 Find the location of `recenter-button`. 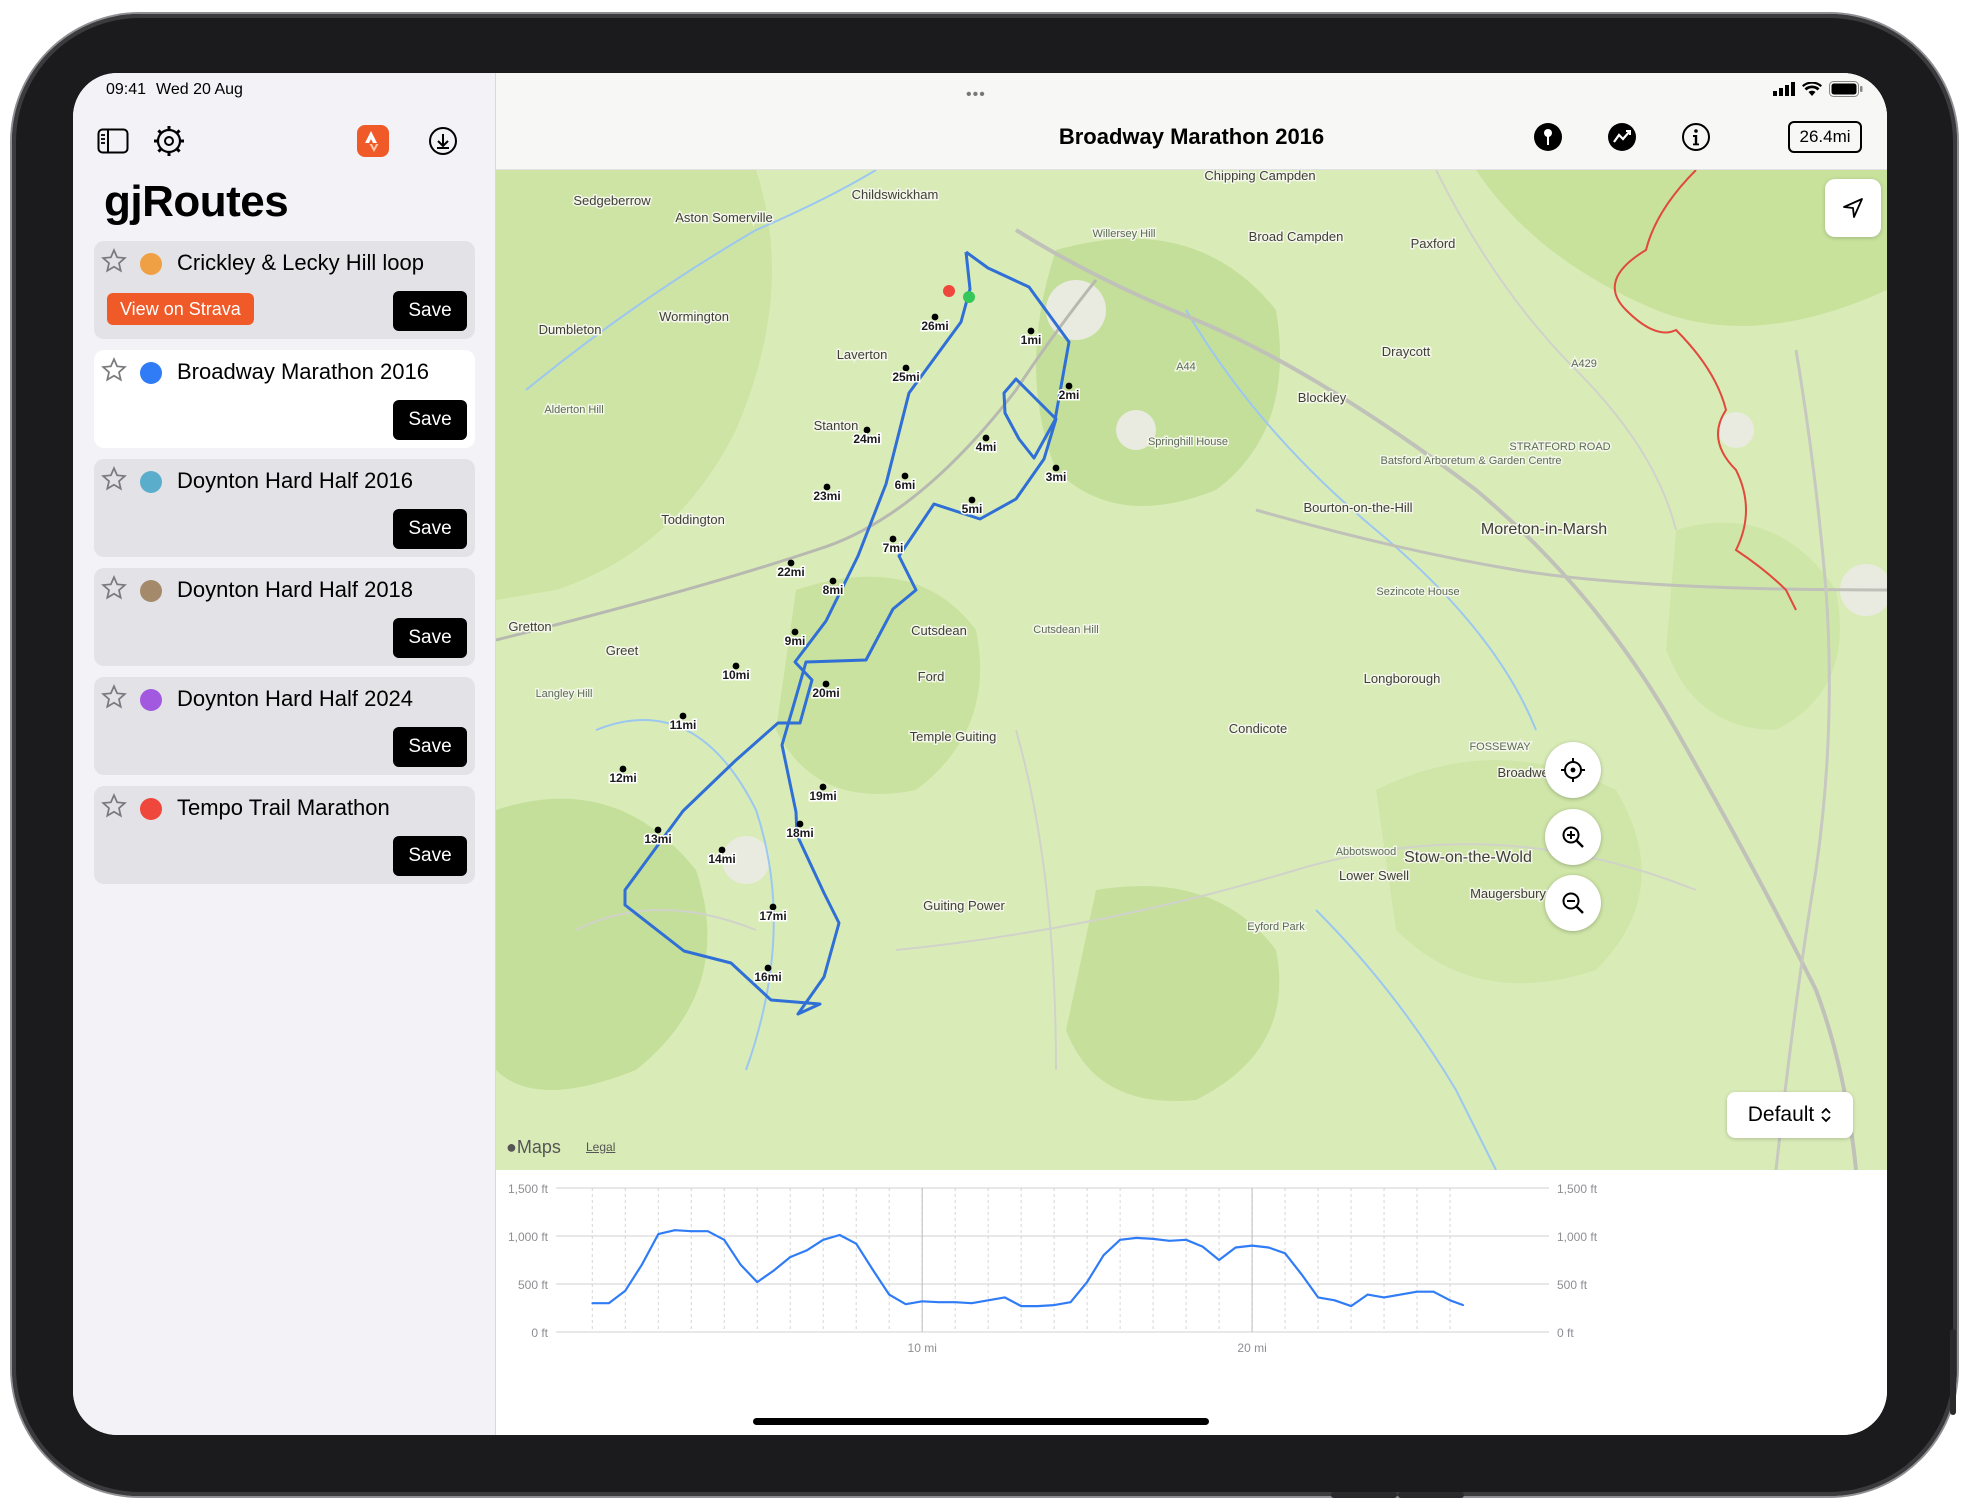

recenter-button is located at coordinates (1573, 770).